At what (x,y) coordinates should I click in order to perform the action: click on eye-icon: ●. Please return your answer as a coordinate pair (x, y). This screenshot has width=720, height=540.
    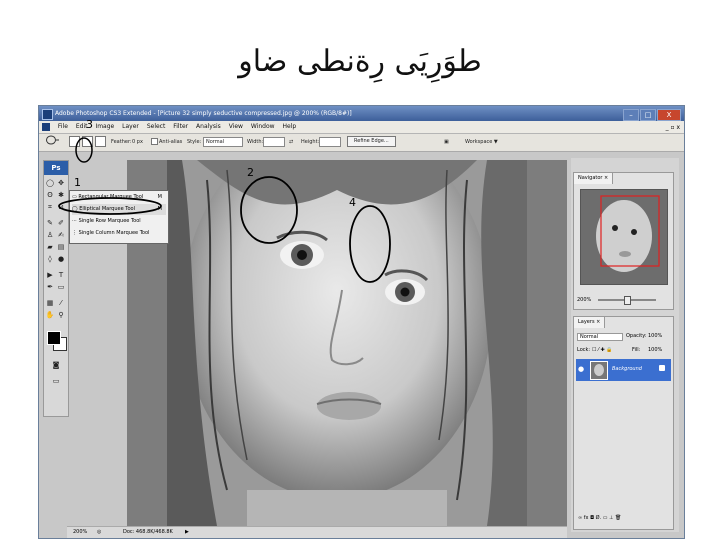
    Looking at the image, I should click on (581, 369).